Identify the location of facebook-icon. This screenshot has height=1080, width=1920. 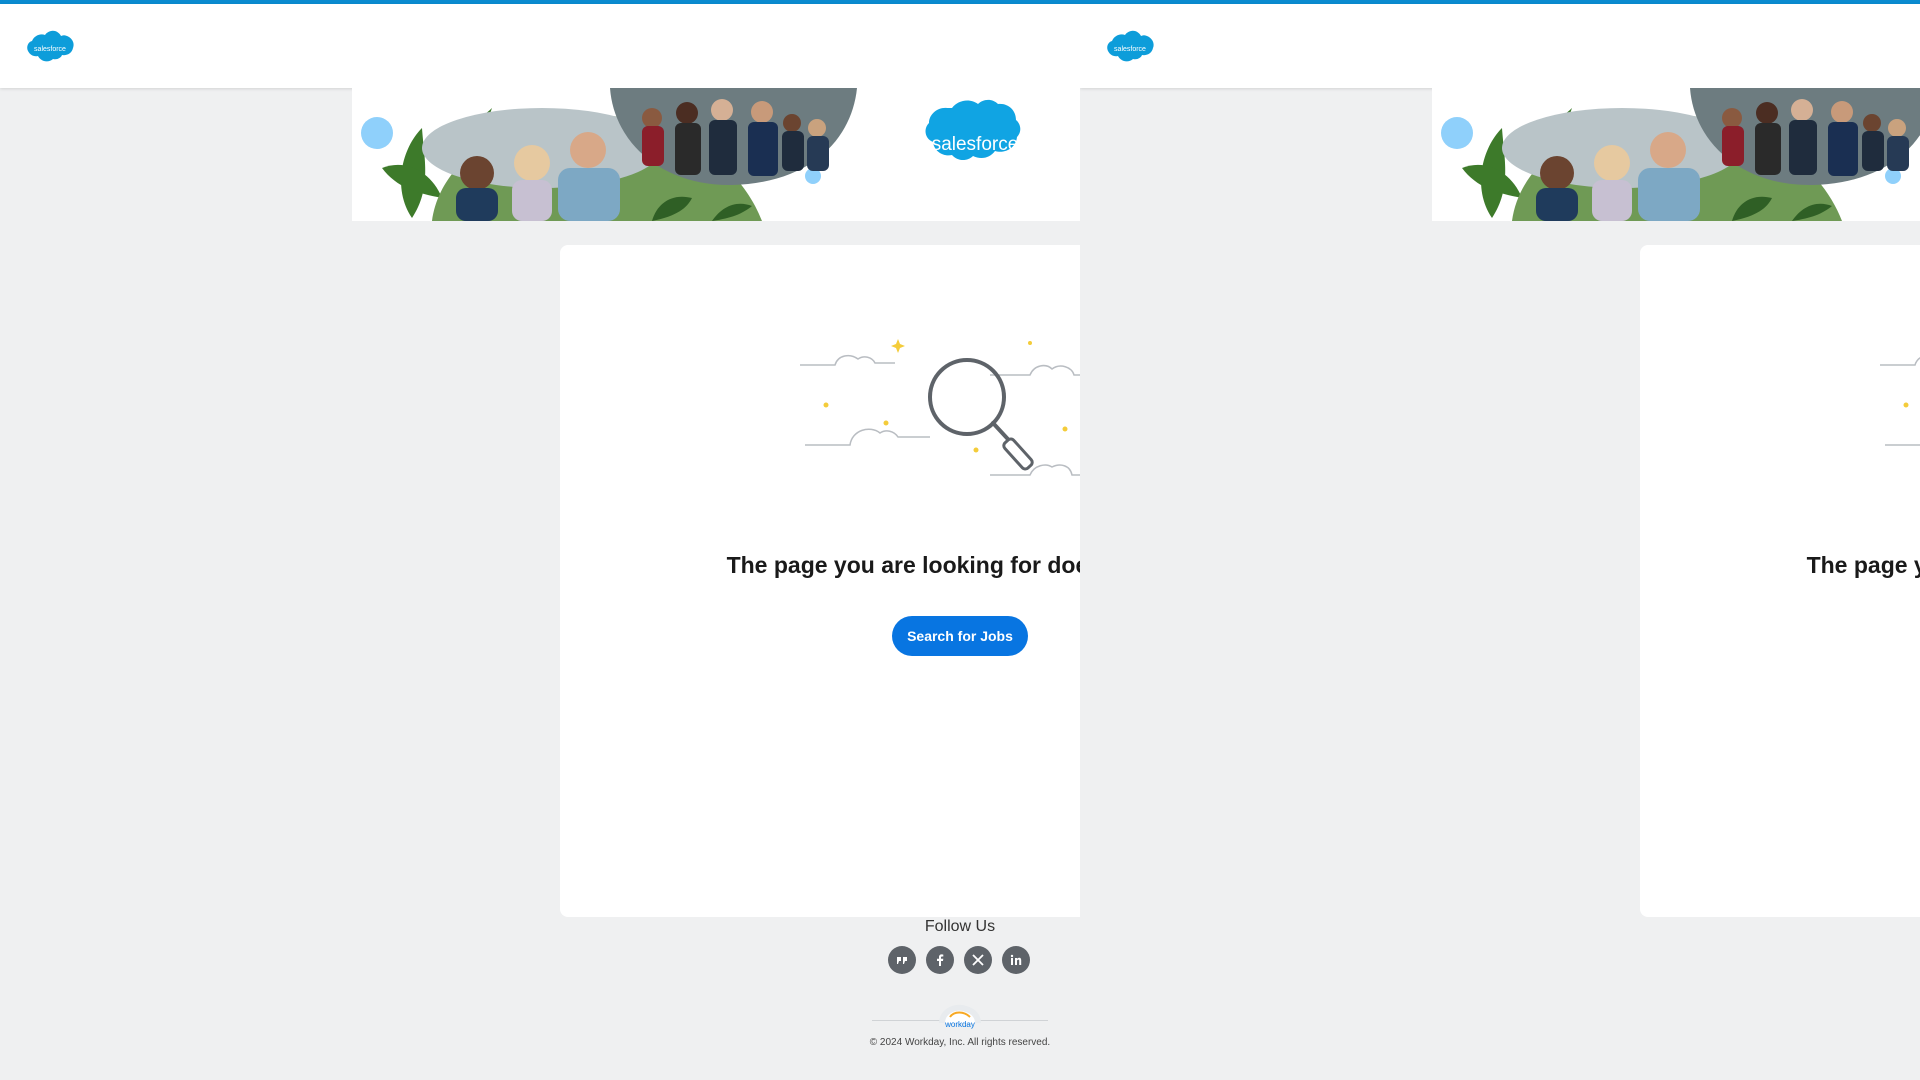
(940, 960).